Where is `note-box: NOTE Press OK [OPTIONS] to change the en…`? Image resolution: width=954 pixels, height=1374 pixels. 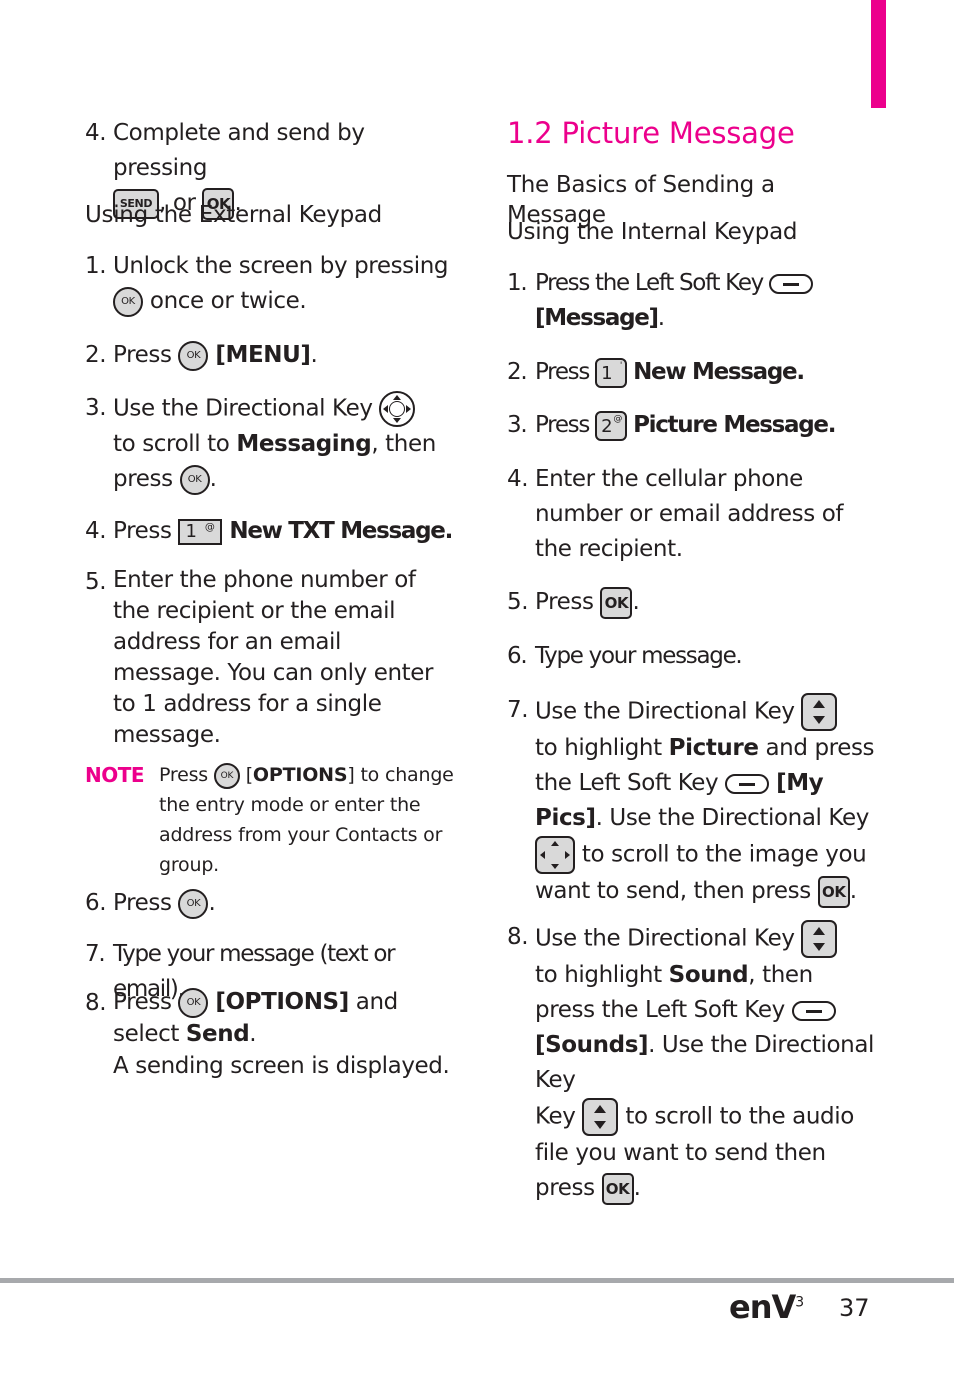 note-box: NOTE Press OK [OPTIONS] to change the en… is located at coordinates (269, 819).